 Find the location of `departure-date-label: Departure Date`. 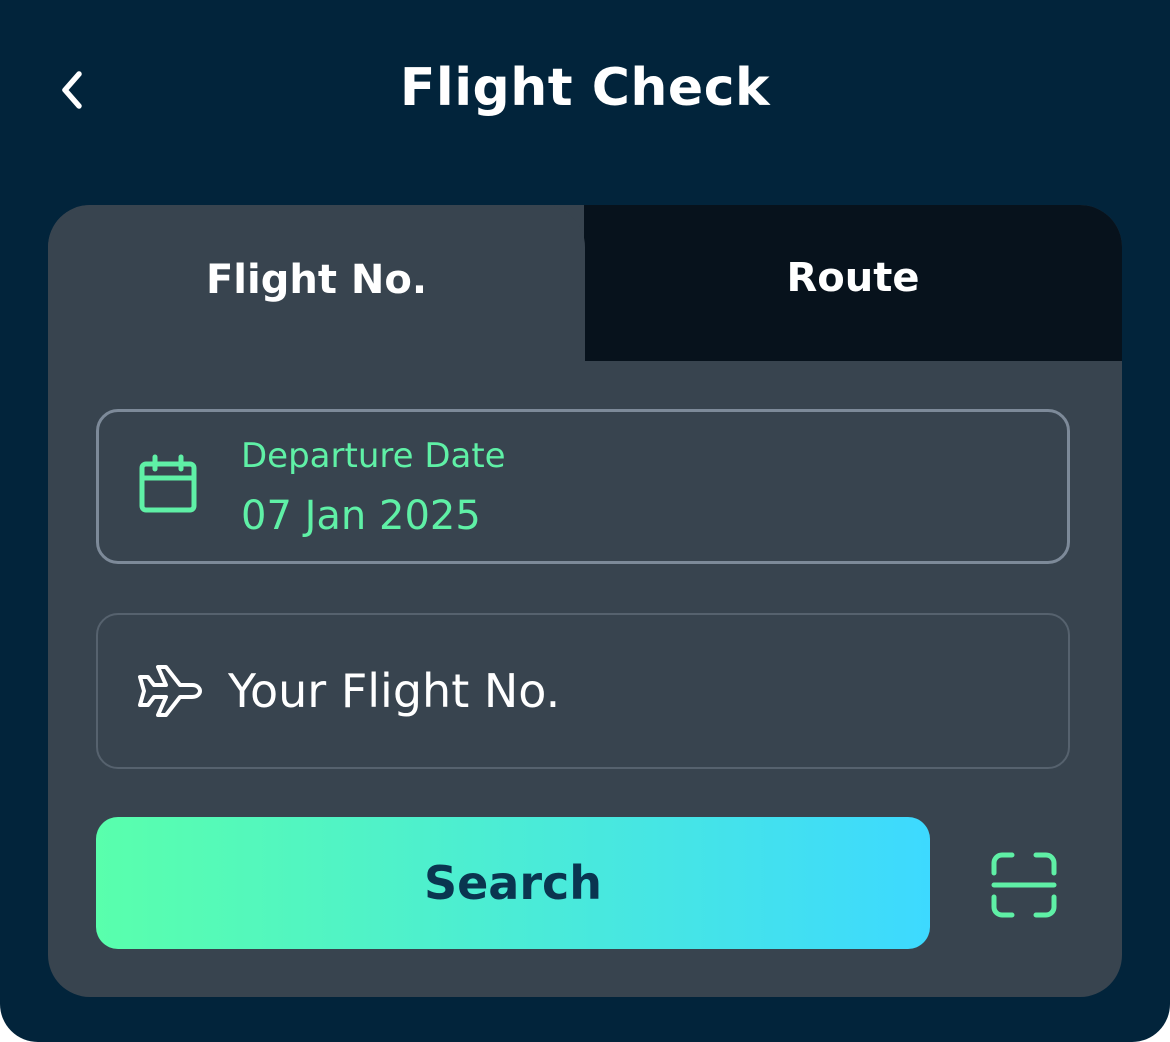

departure-date-label: Departure Date is located at coordinates (373, 456).